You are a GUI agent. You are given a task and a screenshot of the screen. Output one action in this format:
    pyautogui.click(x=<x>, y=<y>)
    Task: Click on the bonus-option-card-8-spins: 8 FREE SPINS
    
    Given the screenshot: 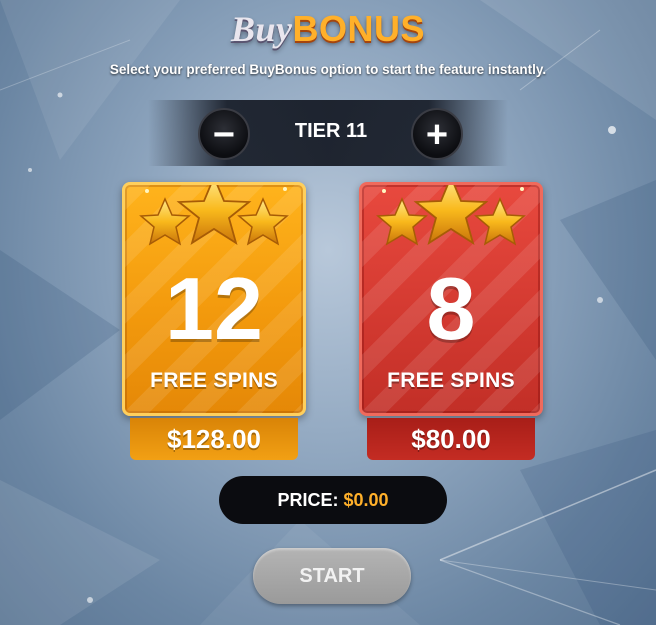 What is the action you would take?
    pyautogui.click(x=451, y=299)
    